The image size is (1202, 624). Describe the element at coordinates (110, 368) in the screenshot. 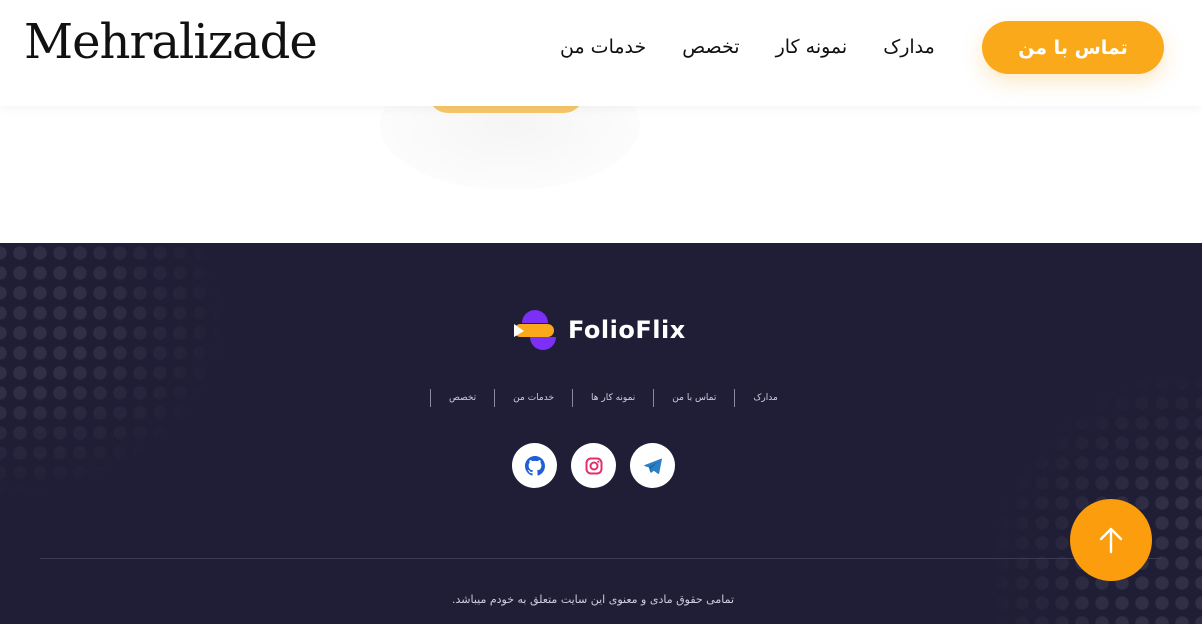

I see `dot-pattern-left` at that location.